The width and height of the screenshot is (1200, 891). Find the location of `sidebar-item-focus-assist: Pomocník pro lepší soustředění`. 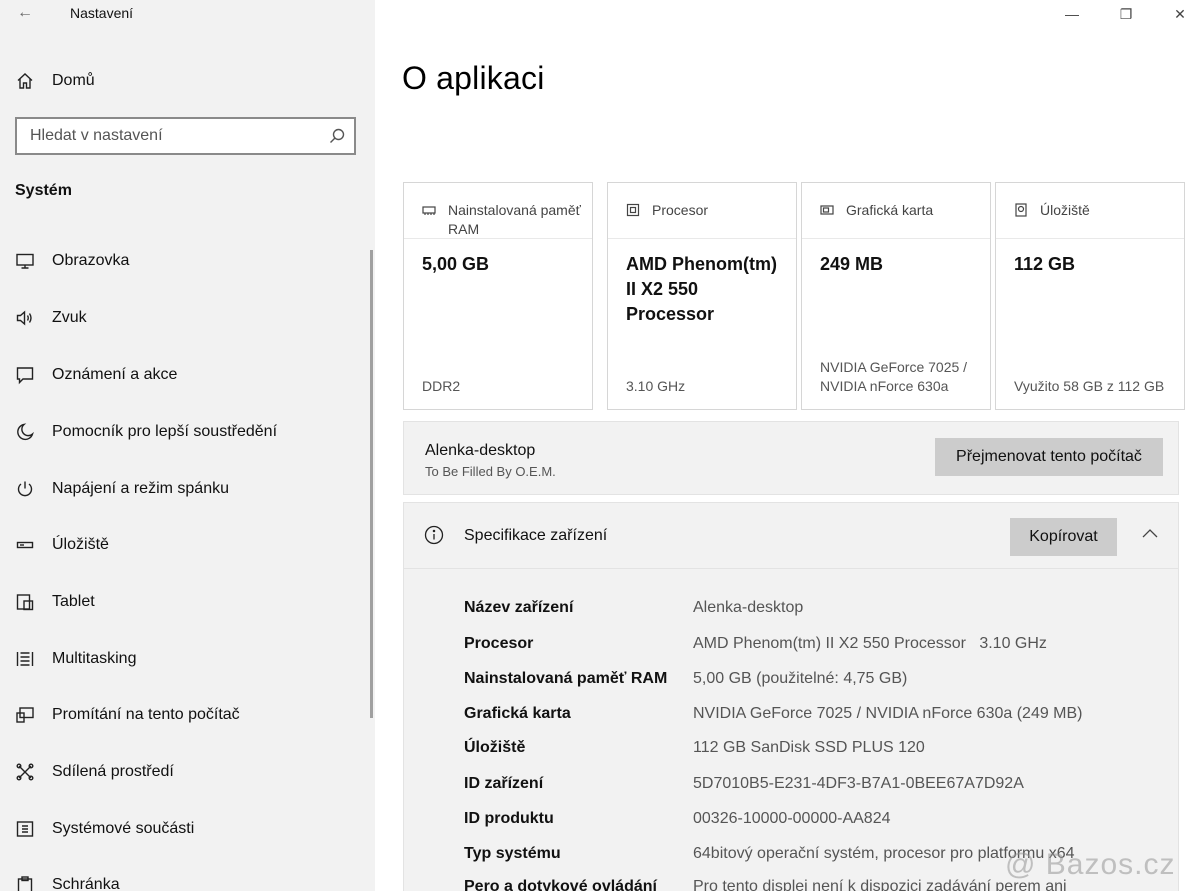

sidebar-item-focus-assist: Pomocník pro lepší soustředění is located at coordinates (187, 432).